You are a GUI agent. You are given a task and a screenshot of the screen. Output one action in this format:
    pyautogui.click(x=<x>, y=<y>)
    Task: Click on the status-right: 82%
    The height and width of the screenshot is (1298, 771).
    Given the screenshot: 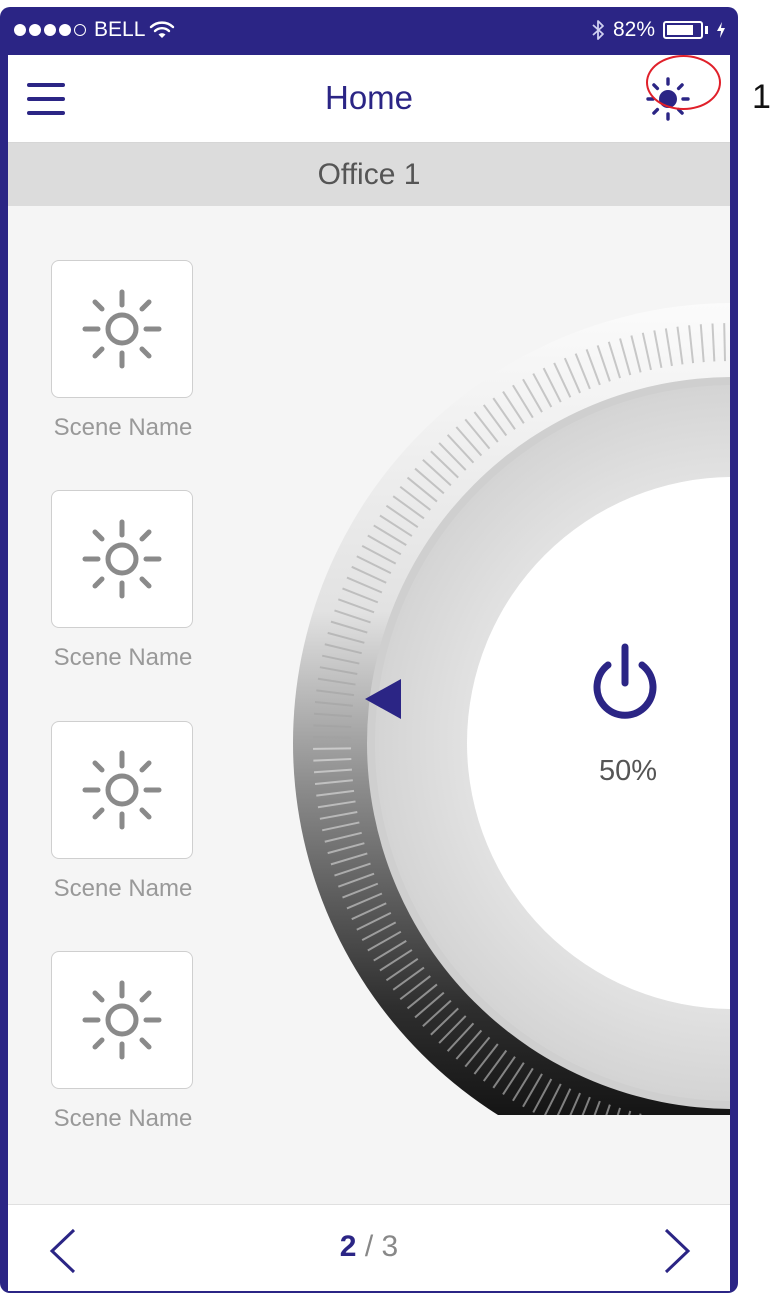 What is the action you would take?
    pyautogui.click(x=658, y=30)
    